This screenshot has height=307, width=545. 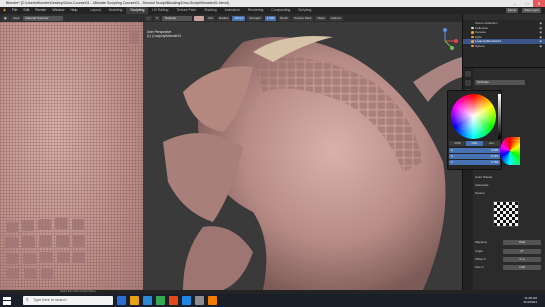 I want to click on size-label: Size X, so click(x=479, y=267).